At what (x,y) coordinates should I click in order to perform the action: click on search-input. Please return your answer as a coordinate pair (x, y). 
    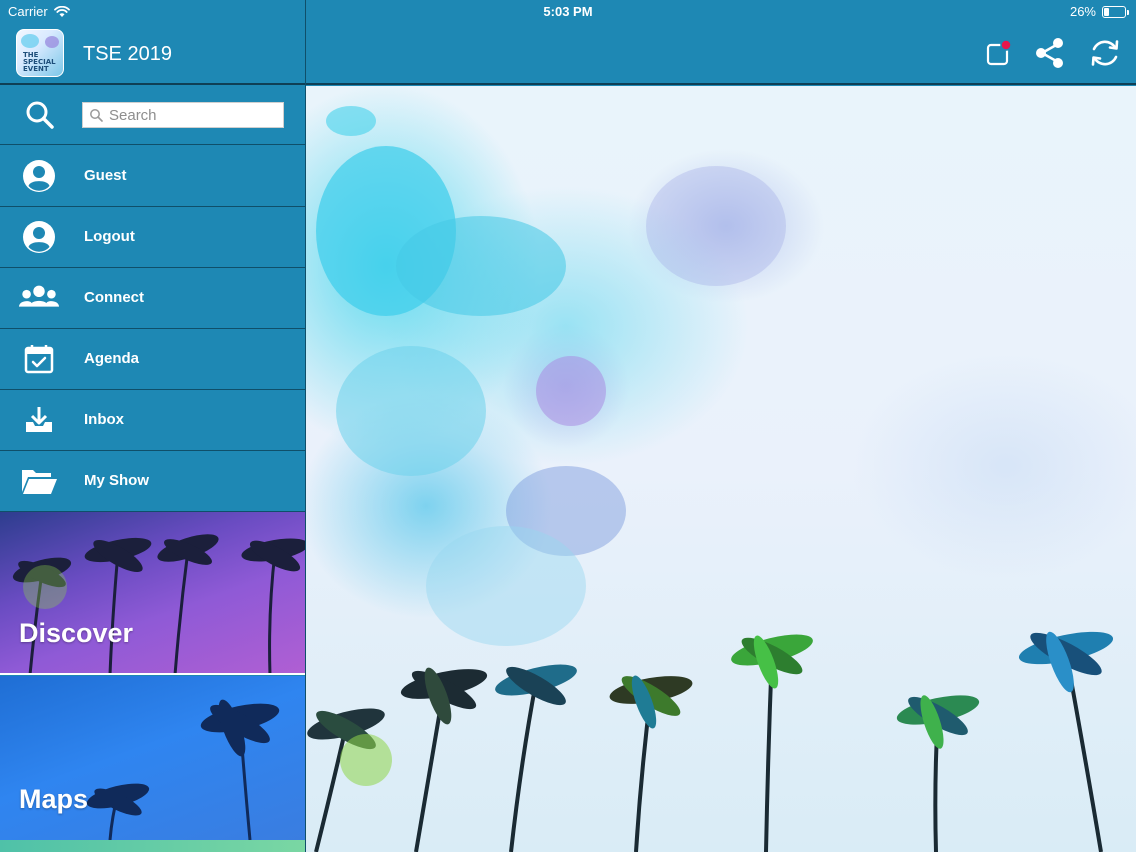
    Looking at the image, I should click on (194, 115).